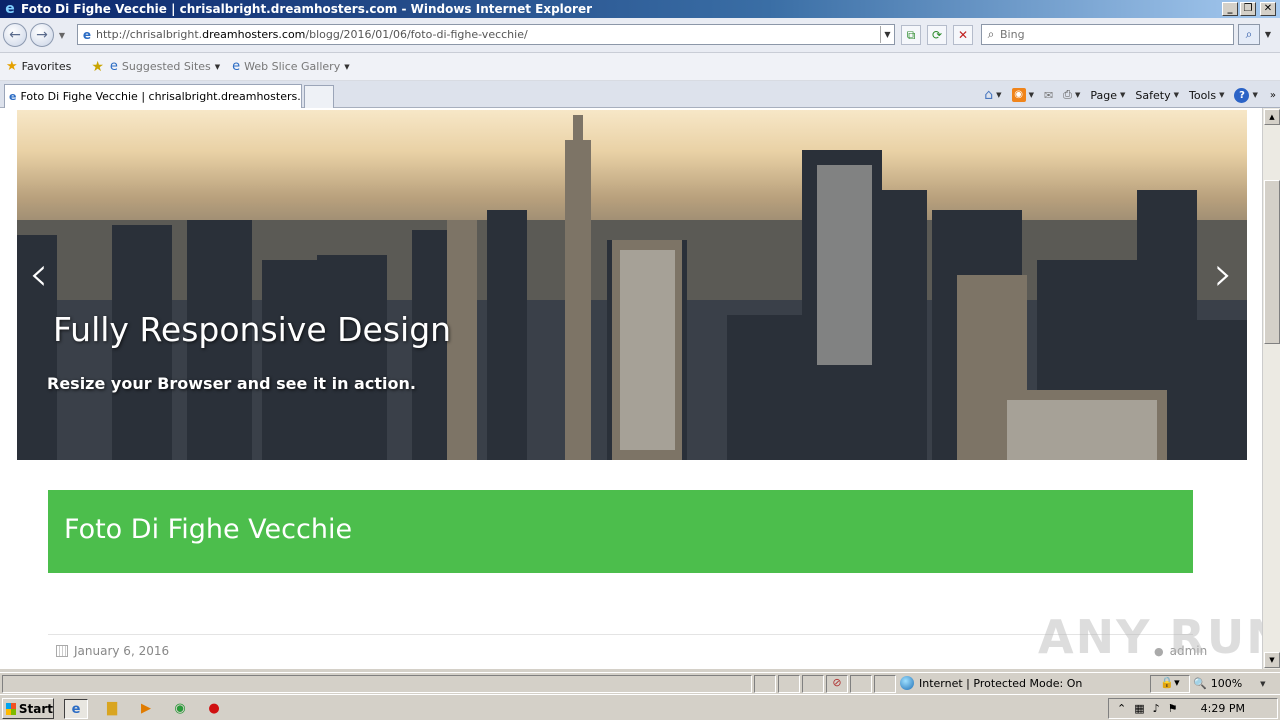  Describe the element at coordinates (1272, 660) in the screenshot. I see `scroll-down-icon: ▼` at that location.